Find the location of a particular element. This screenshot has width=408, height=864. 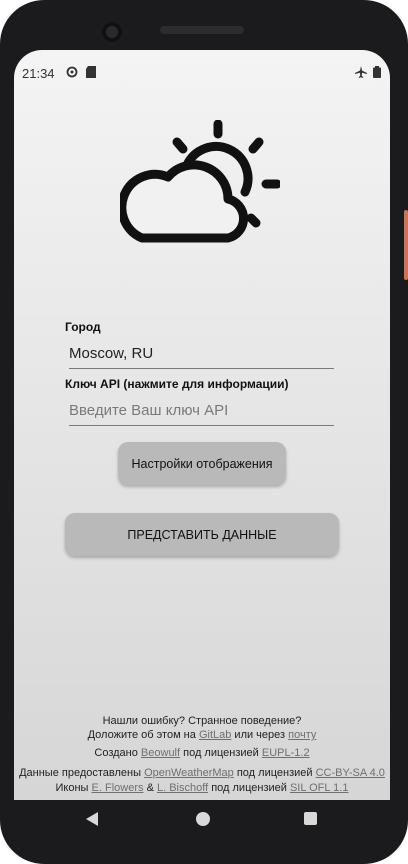

recents-icon is located at coordinates (310, 818).